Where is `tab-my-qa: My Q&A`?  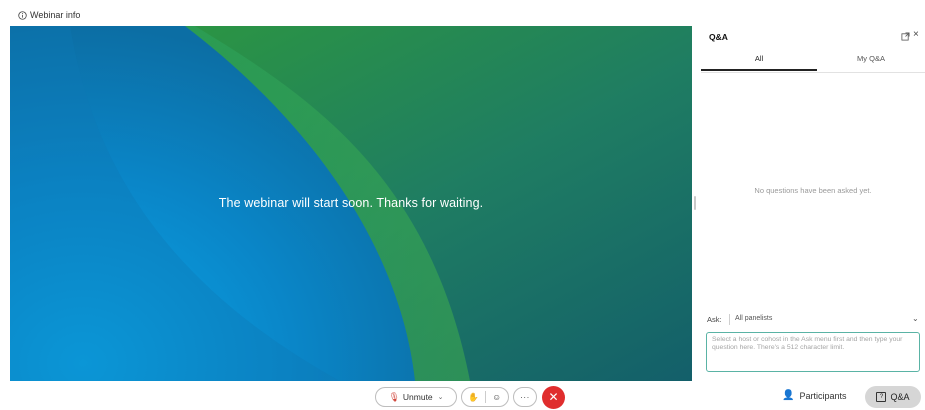
tab-my-qa: My Q&A is located at coordinates (871, 59).